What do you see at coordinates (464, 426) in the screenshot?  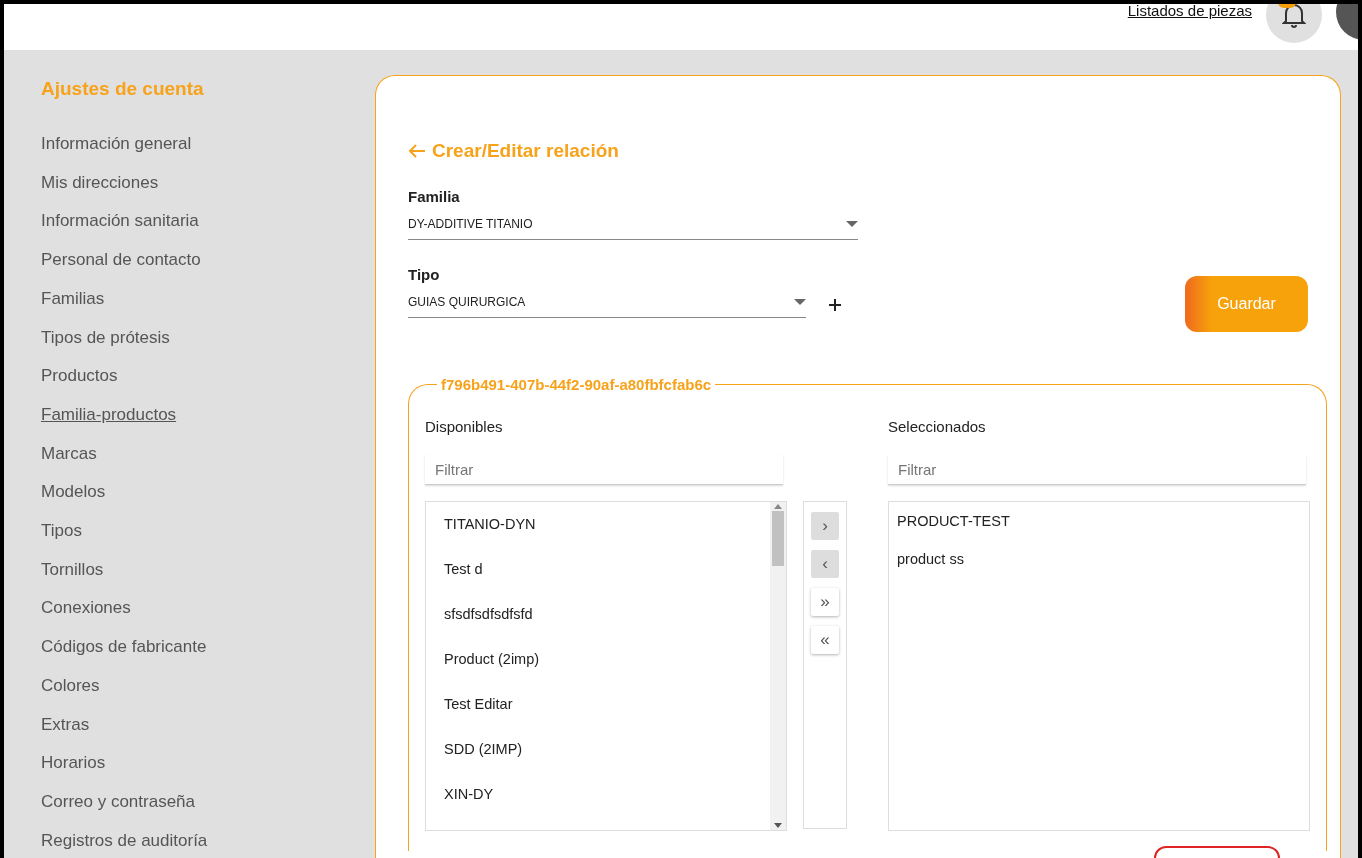 I see `list-title: Disponibles` at bounding box center [464, 426].